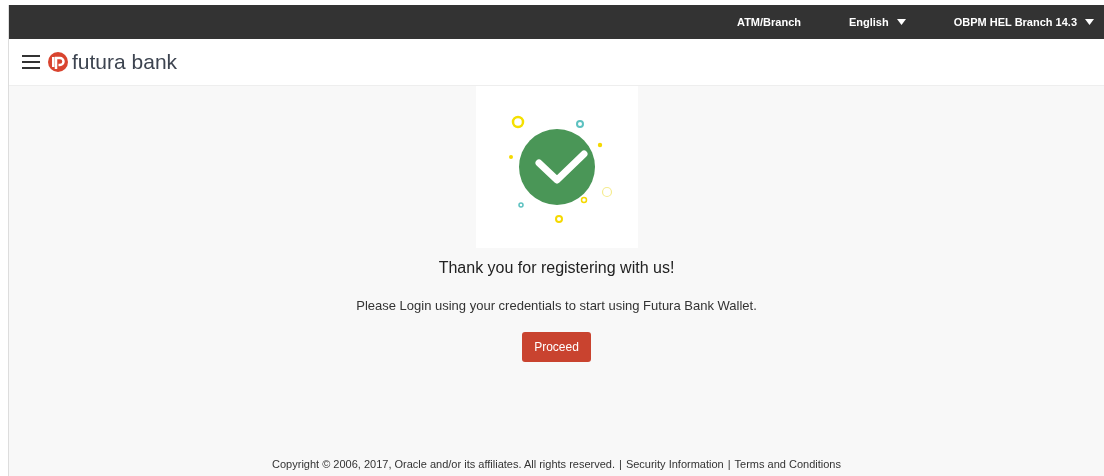 The width and height of the screenshot is (1104, 476). I want to click on info-message: Please Login using your credentials to start using Futura Bank Wallet., so click(556, 306).